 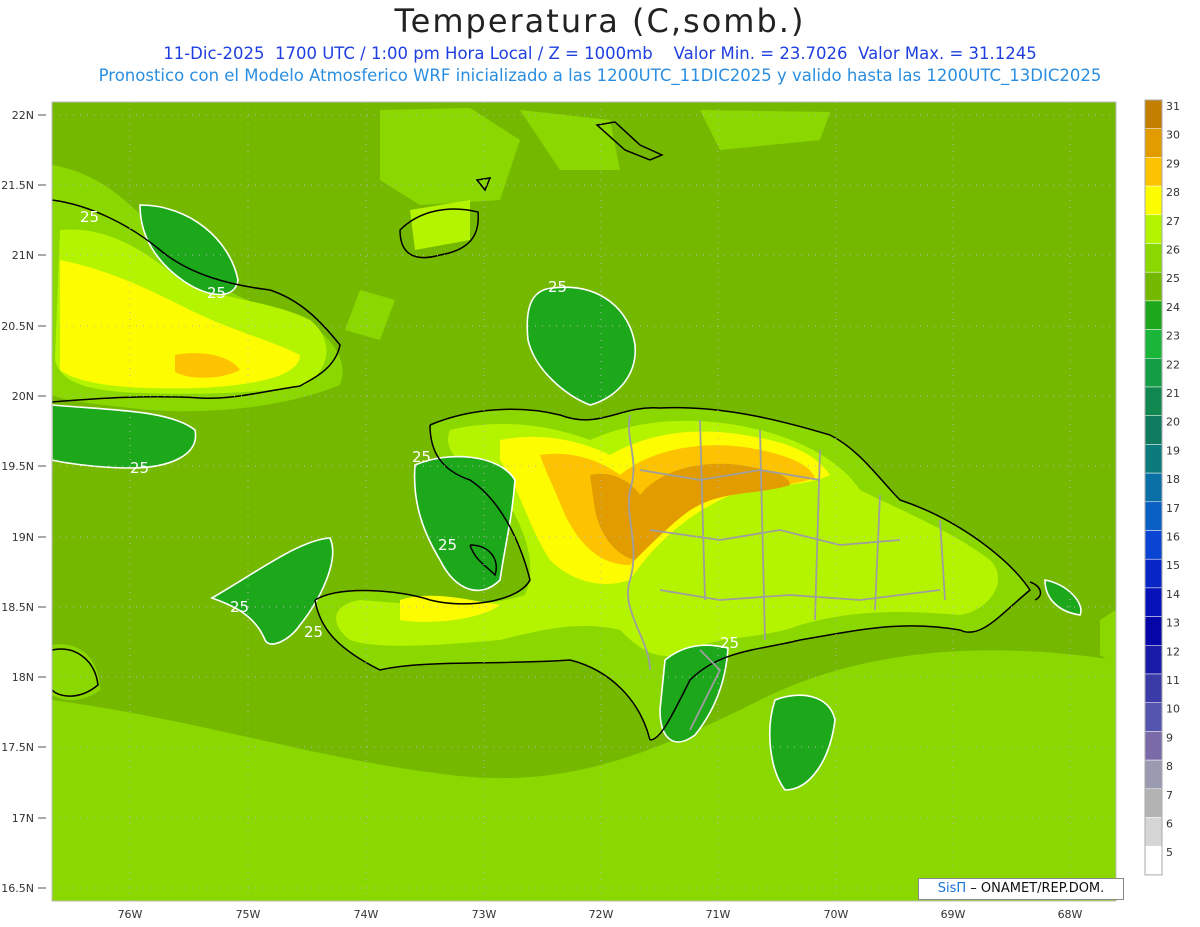 I want to click on lon-label: 69W, so click(x=953, y=914).